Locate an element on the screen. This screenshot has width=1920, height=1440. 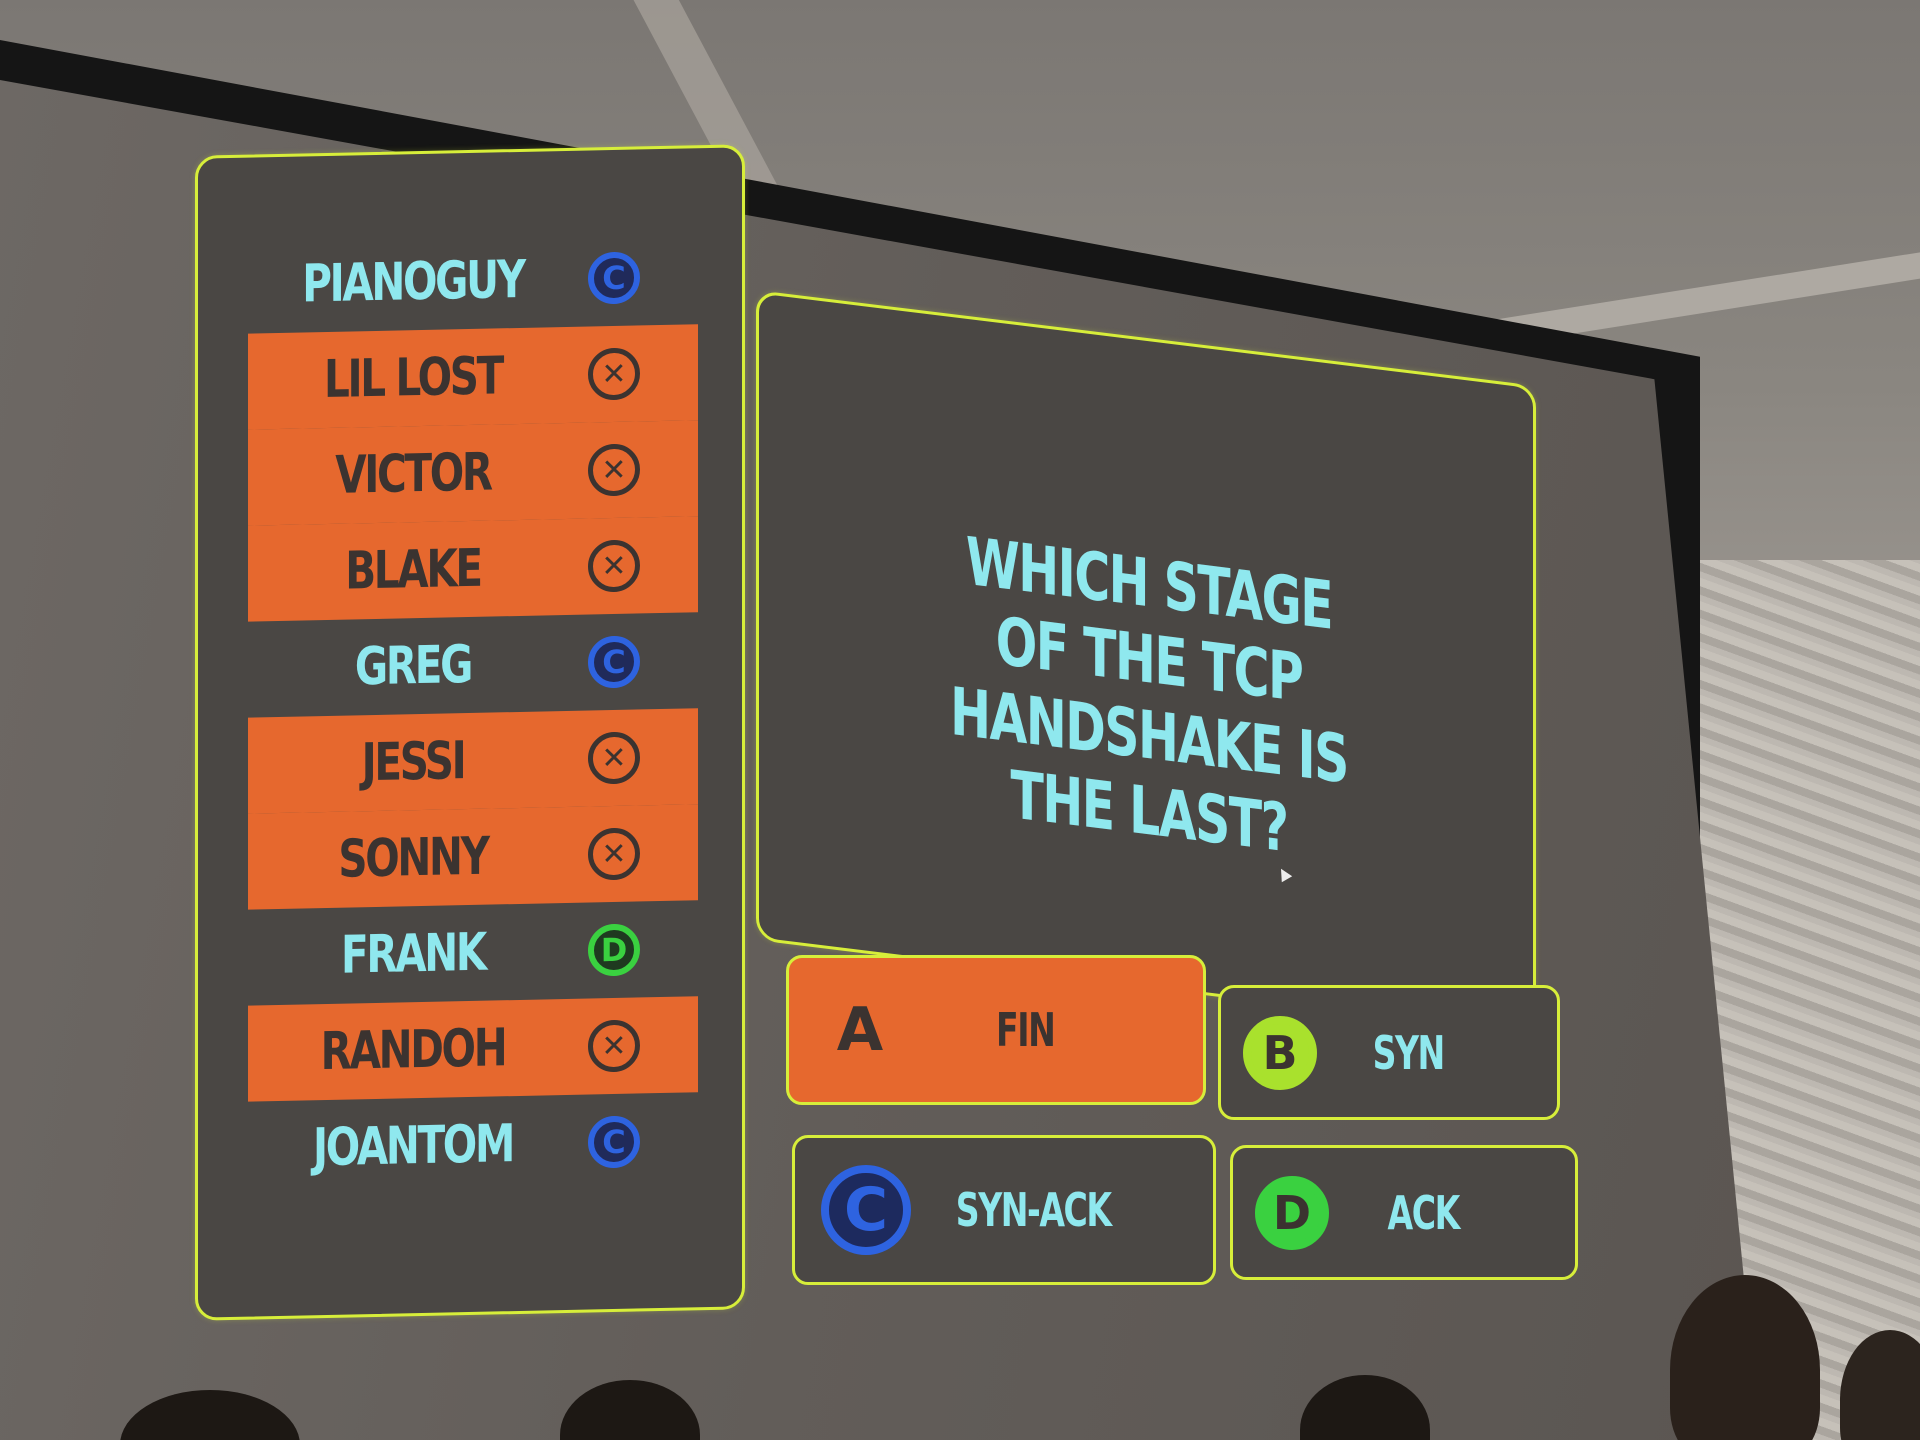
player-row: LIL LOST ✕ is located at coordinates (473, 377).